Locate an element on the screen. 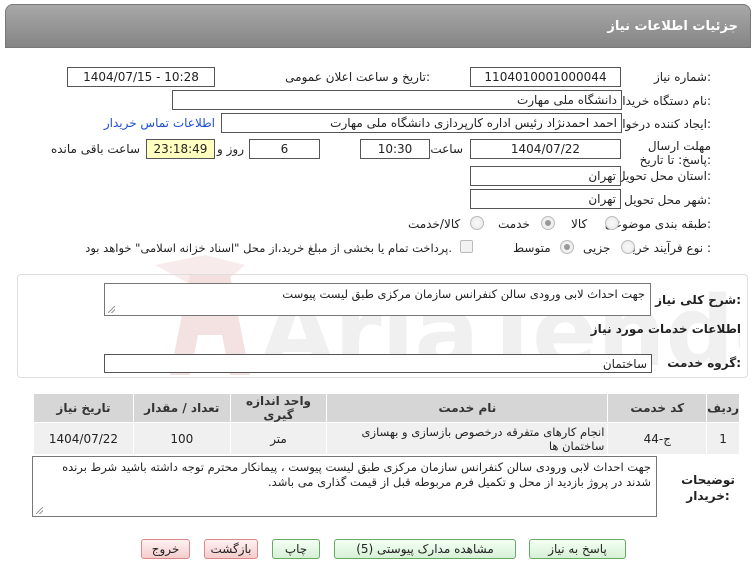 Image resolution: width=755 pixels, height=574 pixels. category-radio-service is located at coordinates (548, 223).